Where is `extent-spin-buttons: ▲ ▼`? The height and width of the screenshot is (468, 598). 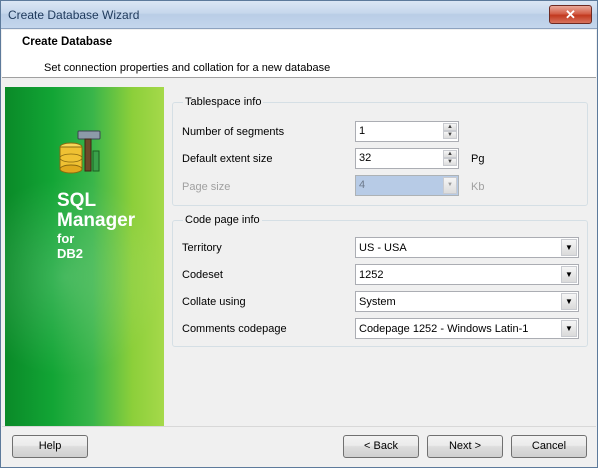
extent-spin-buttons: ▲ ▼ is located at coordinates (450, 158).